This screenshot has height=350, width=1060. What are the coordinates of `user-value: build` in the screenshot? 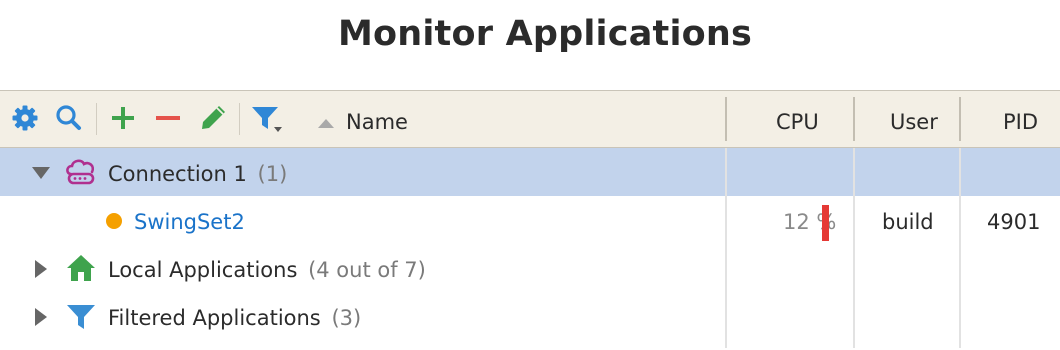 It's located at (908, 222).